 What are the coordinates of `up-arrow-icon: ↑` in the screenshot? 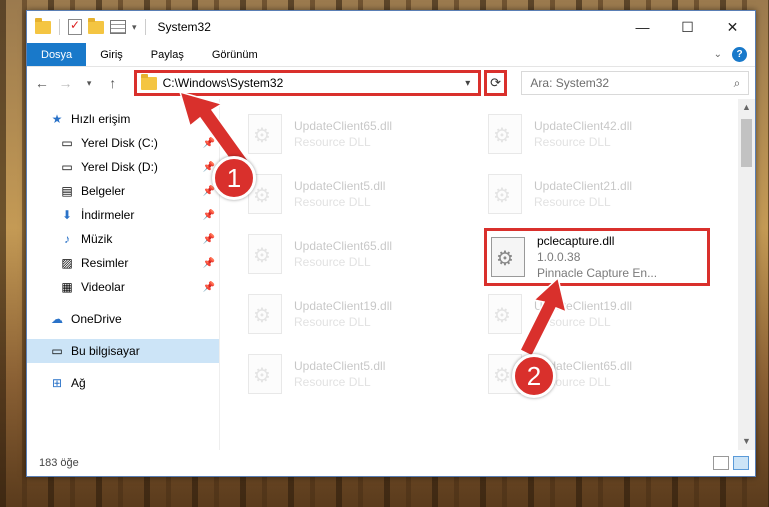 It's located at (113, 83).